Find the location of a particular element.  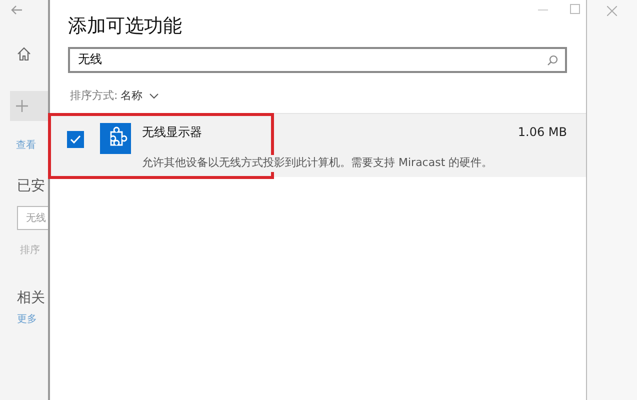

checkmark-icon is located at coordinates (75, 139).